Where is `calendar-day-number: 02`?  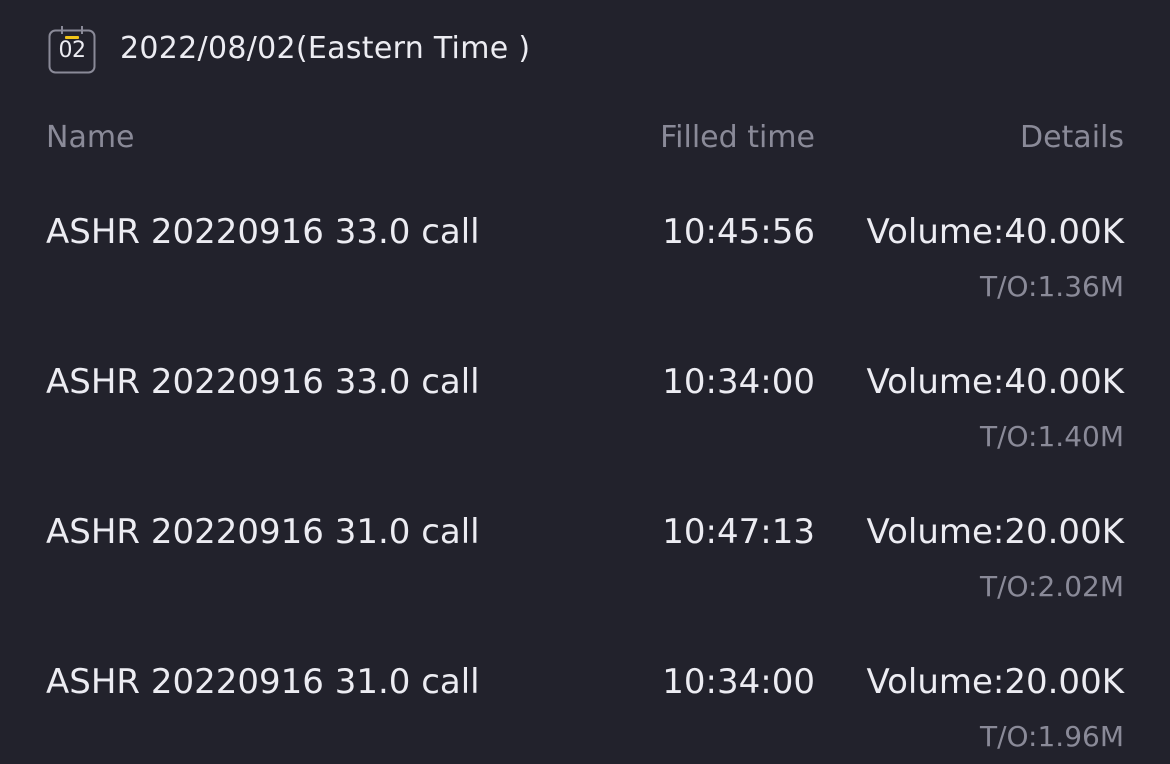 calendar-day-number: 02 is located at coordinates (72, 50).